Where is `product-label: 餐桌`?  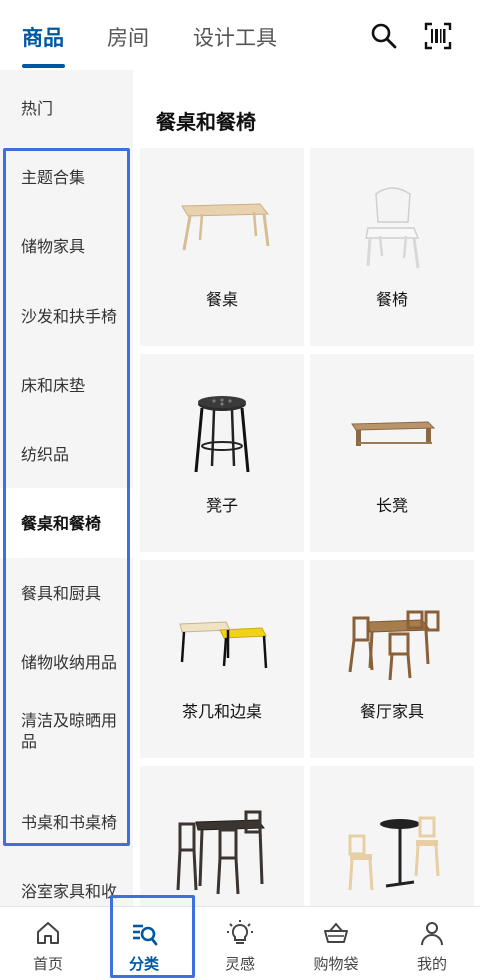
product-label: 餐桌 is located at coordinates (221, 299).